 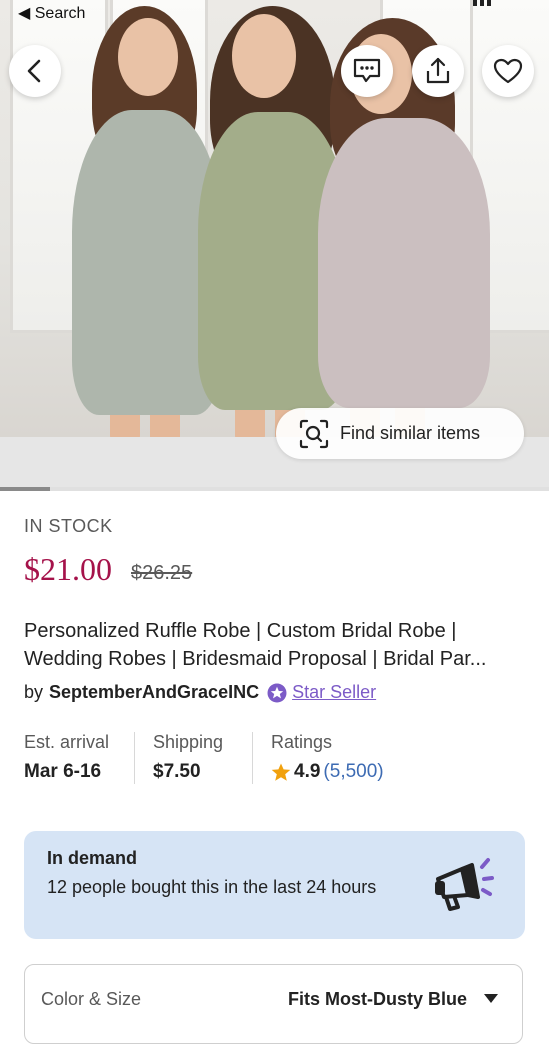 I want to click on seller-row: by SeptemberAndGraceINC Star Seller, so click(x=200, y=692).